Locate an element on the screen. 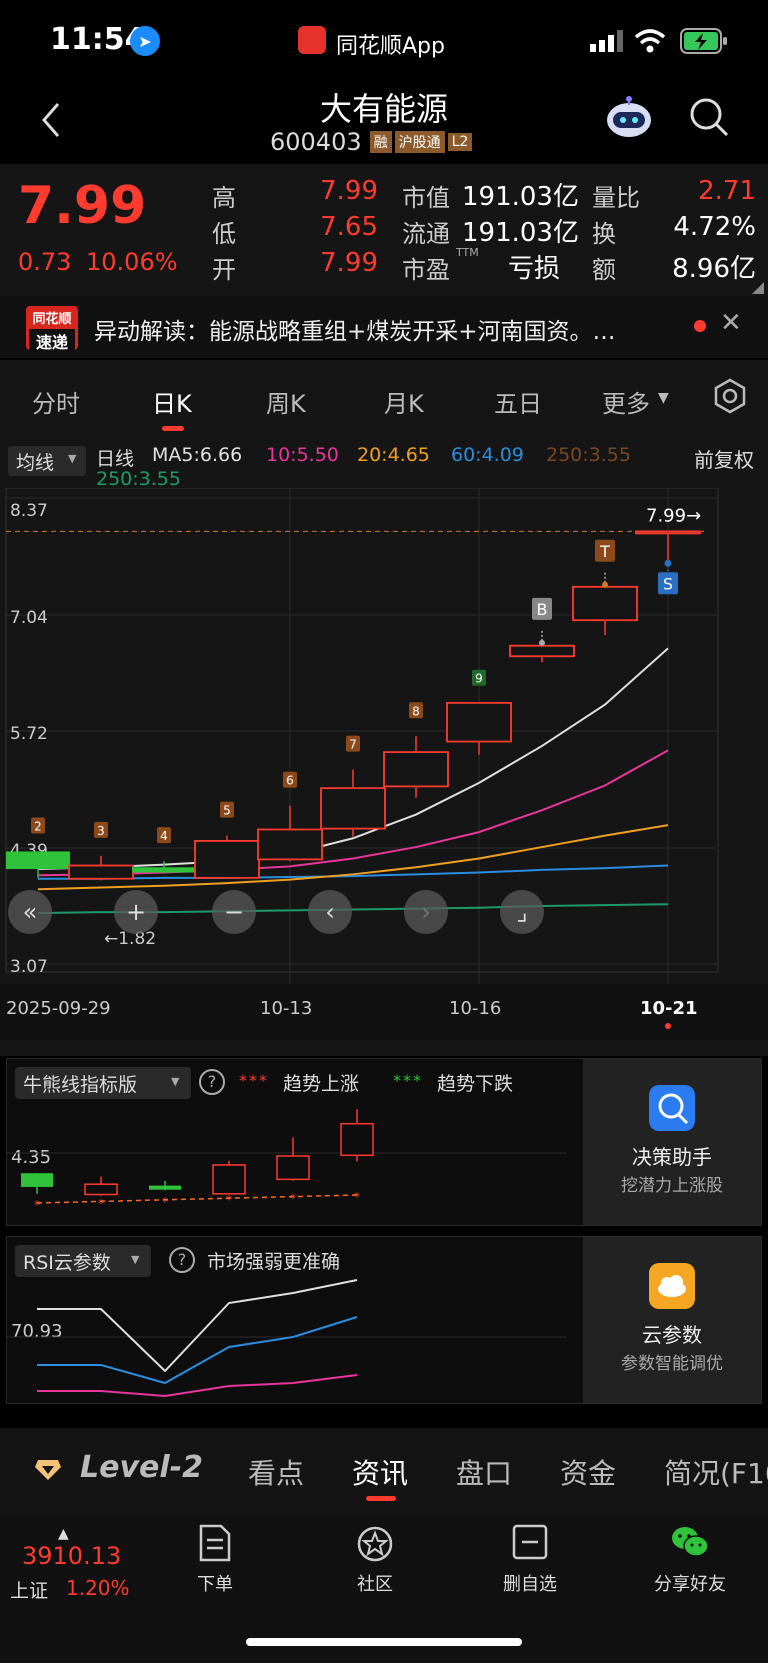  x-tick-label: 2025-09-29 is located at coordinates (58, 1008).